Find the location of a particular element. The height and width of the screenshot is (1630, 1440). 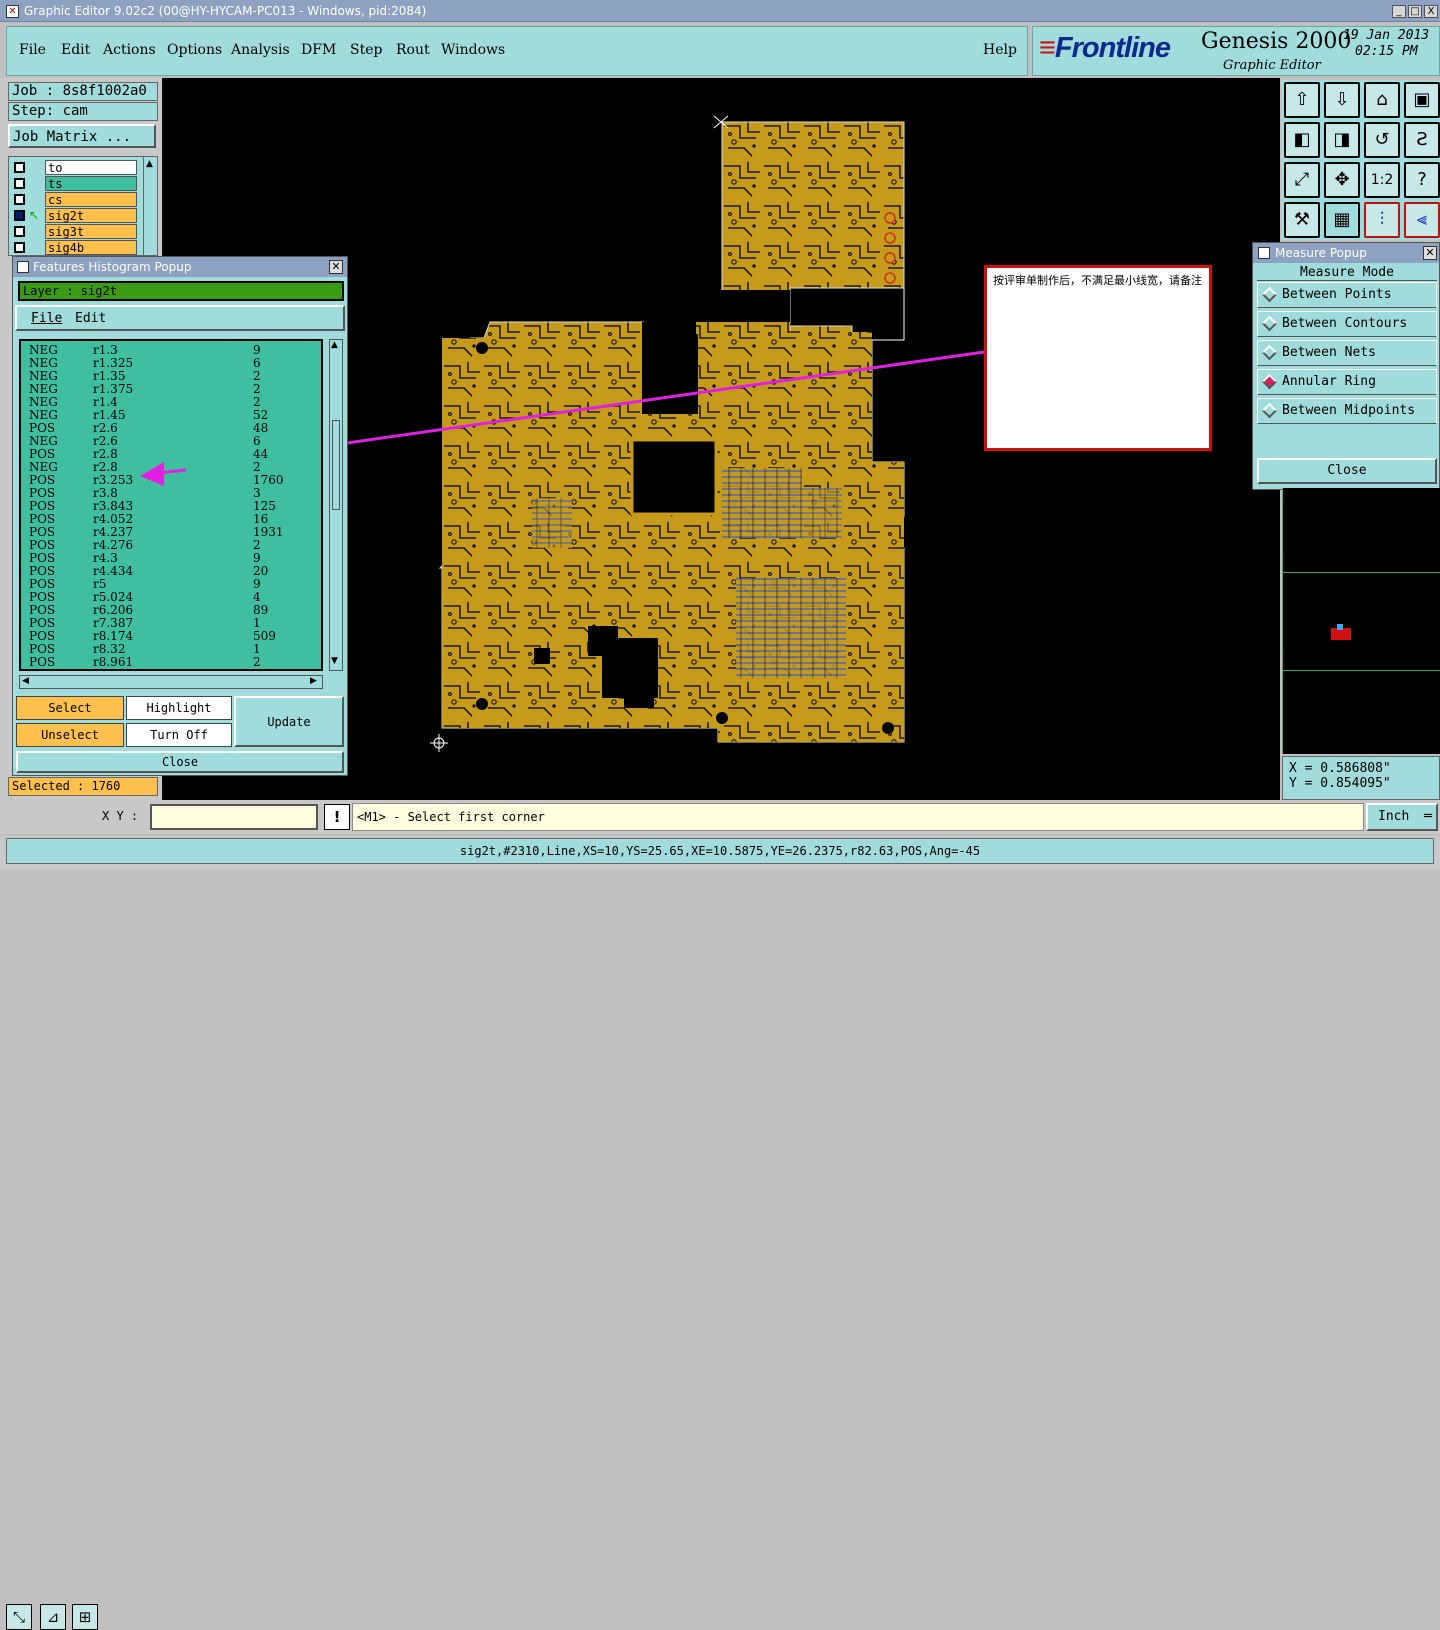

layer-name: sig2t is located at coordinates (91, 215).